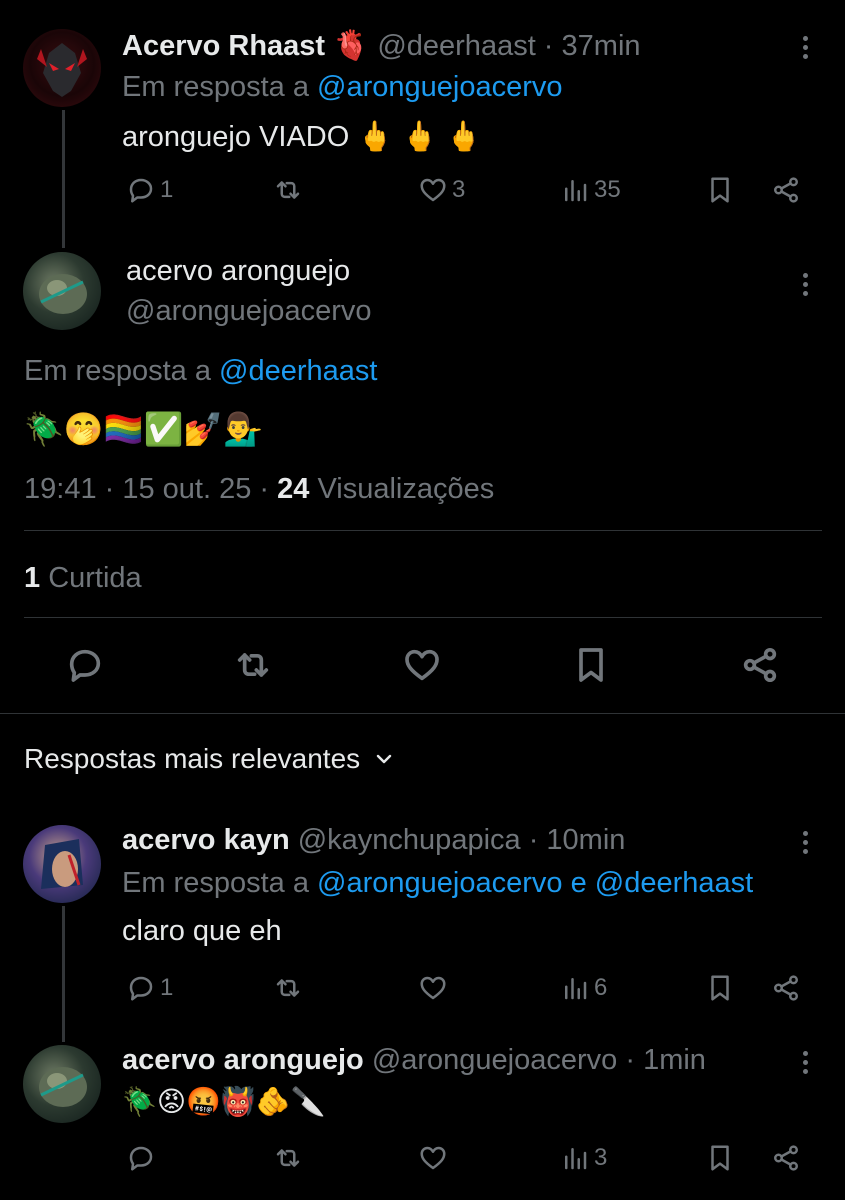  Describe the element at coordinates (223, 46) in the screenshot. I see `display-name: Acervo Rhaast` at that location.